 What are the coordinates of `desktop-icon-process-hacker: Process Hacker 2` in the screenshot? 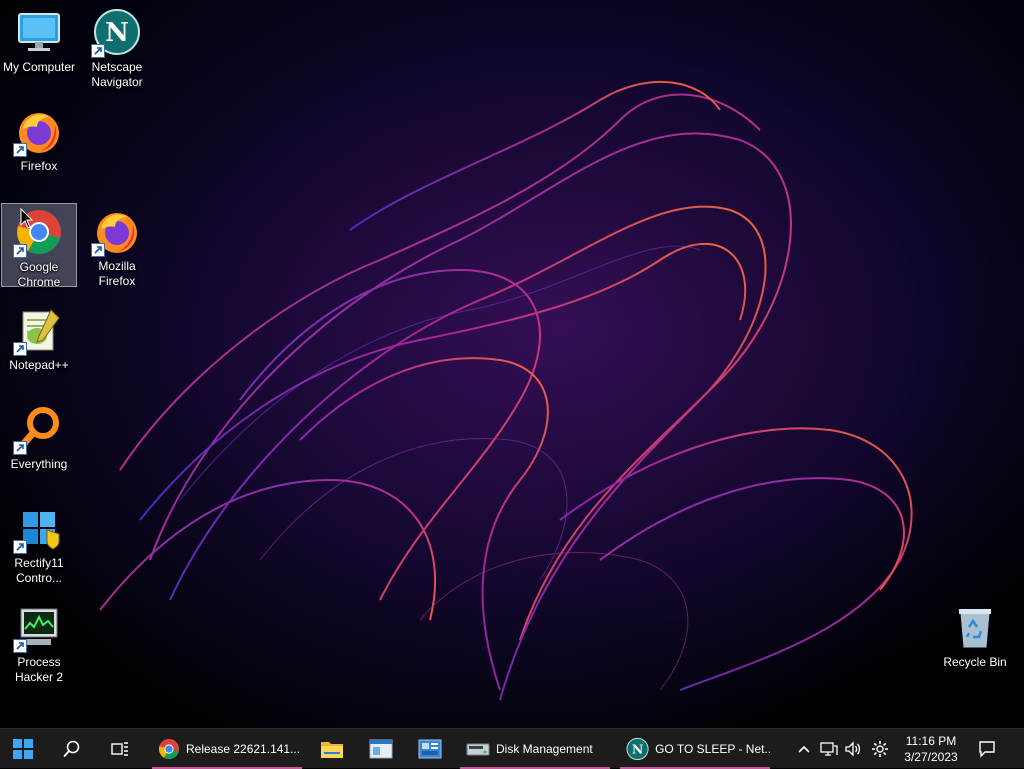 It's located at (39, 641).